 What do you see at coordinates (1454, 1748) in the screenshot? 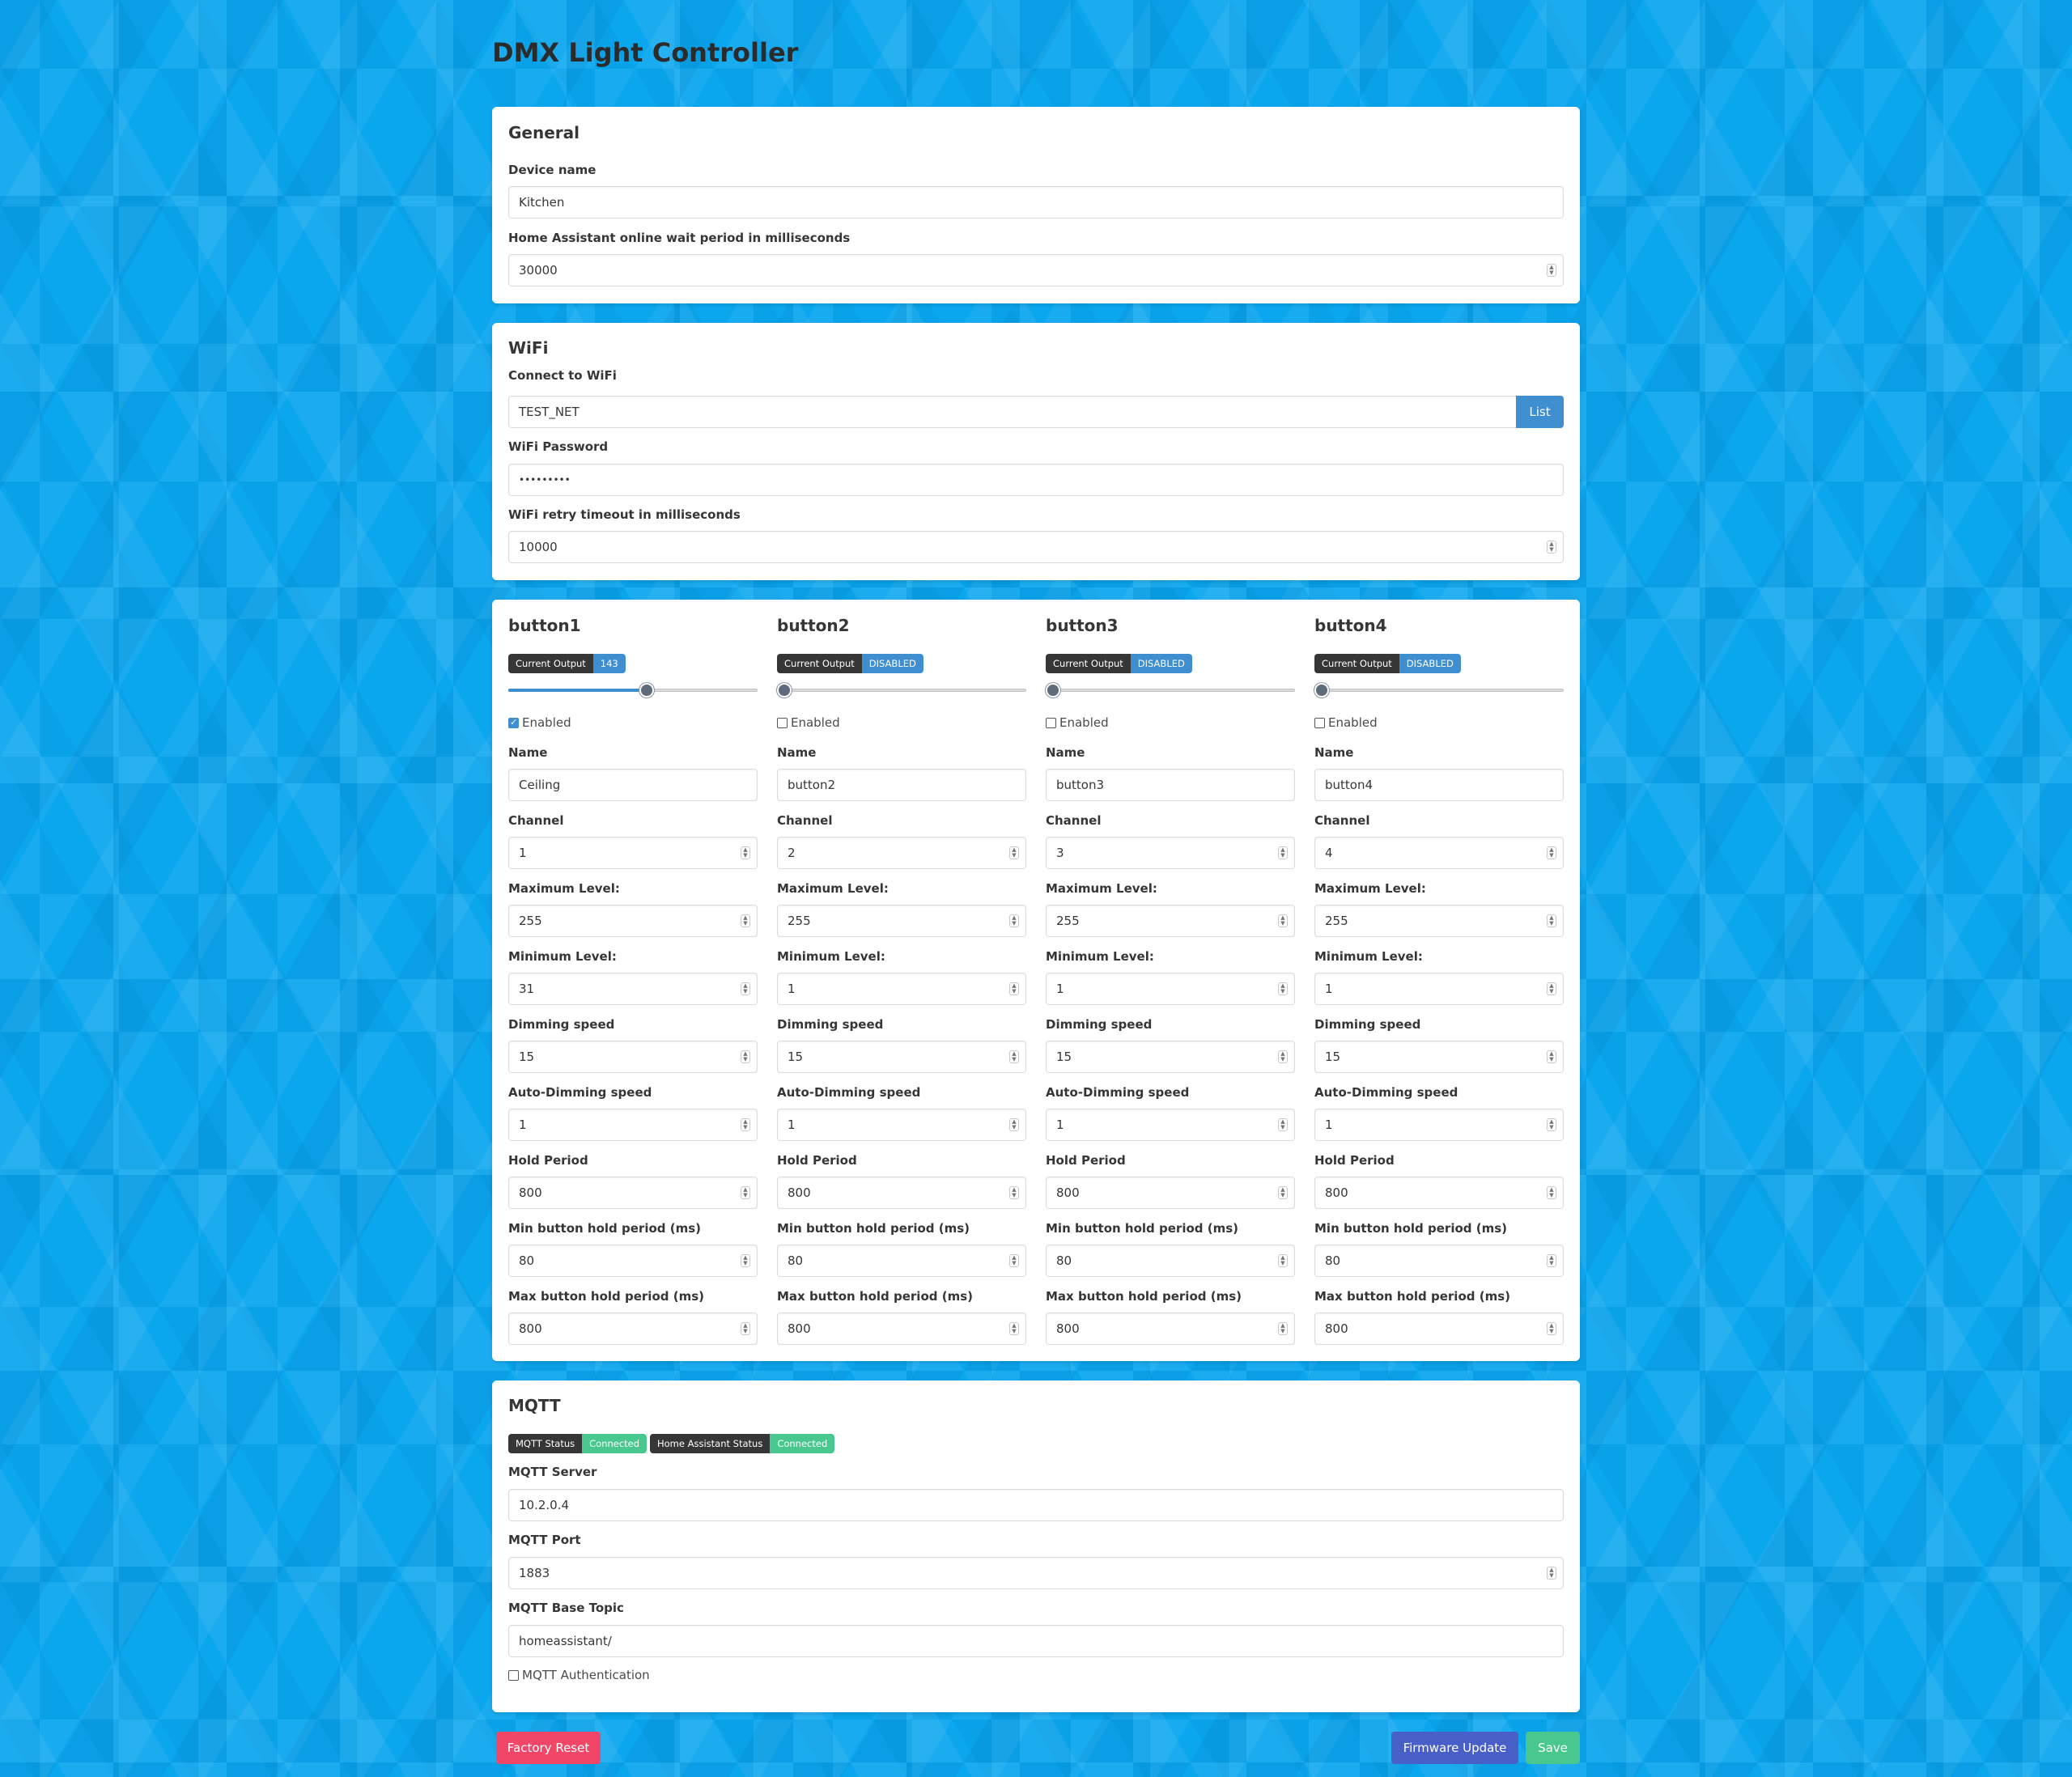
I see `firmware-update-button: Firmware Update` at bounding box center [1454, 1748].